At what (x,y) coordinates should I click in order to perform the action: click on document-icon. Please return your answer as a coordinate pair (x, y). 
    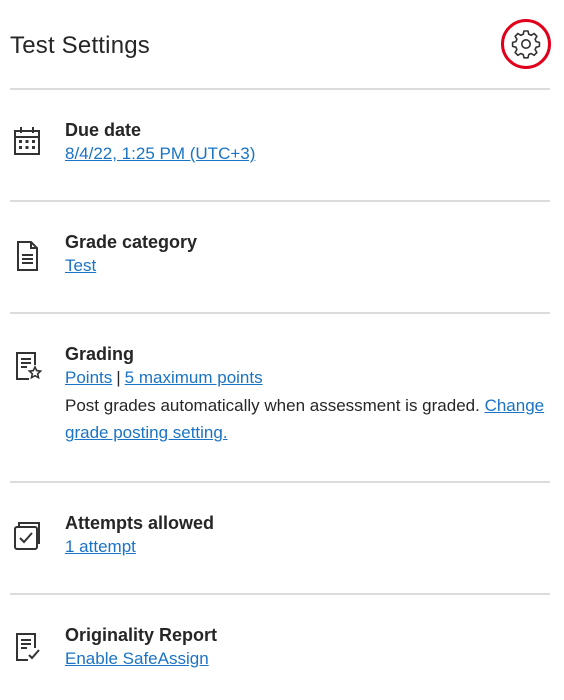
    Looking at the image, I should click on (27, 256).